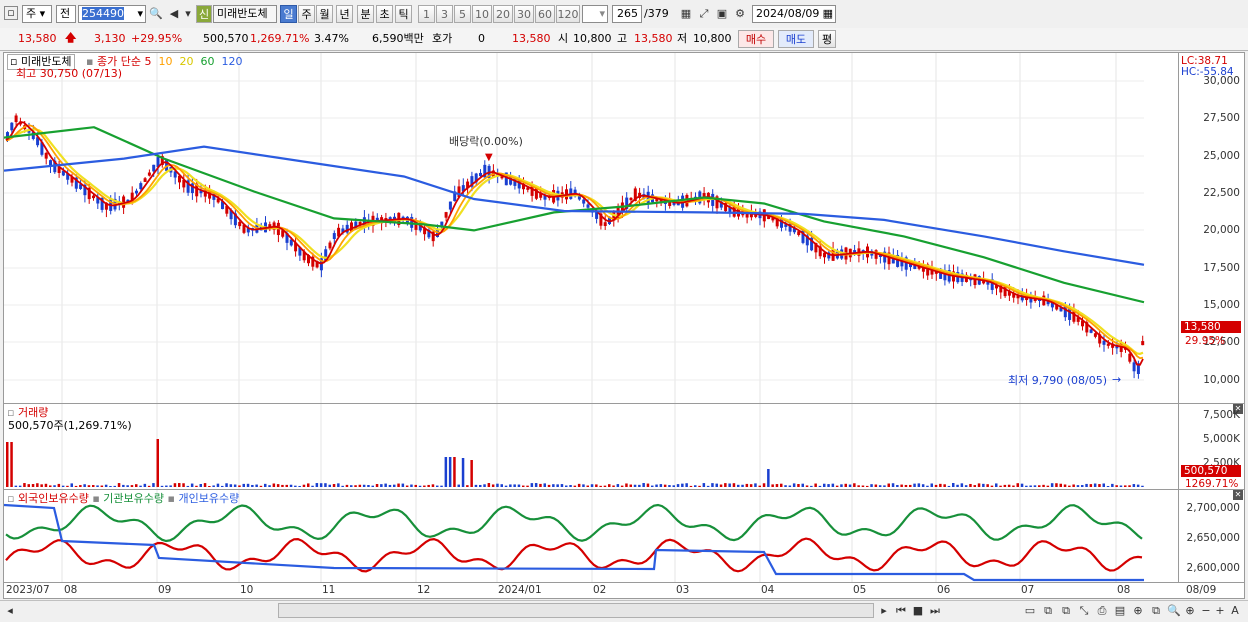 This screenshot has width=1248, height=622. I want to click on price-tick: 10,000, so click(1221, 380).